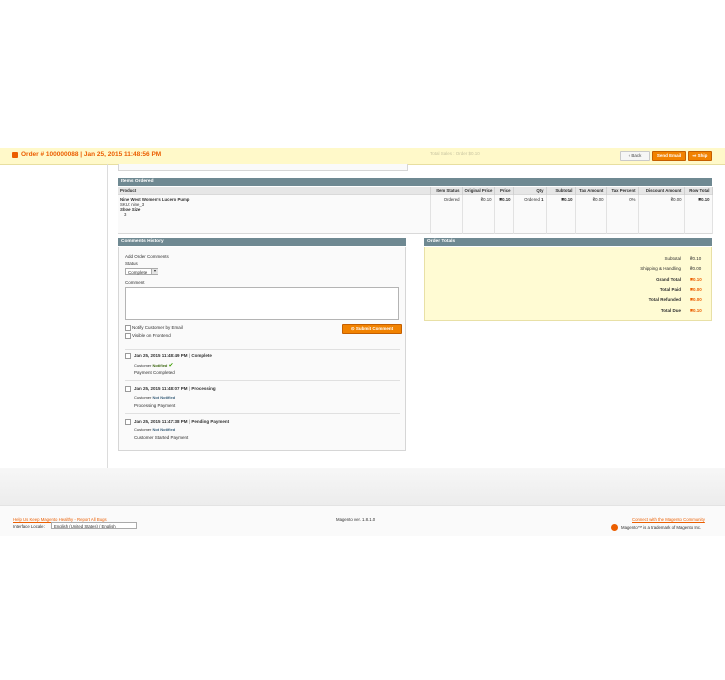 The image size is (725, 680). Describe the element at coordinates (542, 199) in the screenshot. I see `qty-value: 1` at that location.